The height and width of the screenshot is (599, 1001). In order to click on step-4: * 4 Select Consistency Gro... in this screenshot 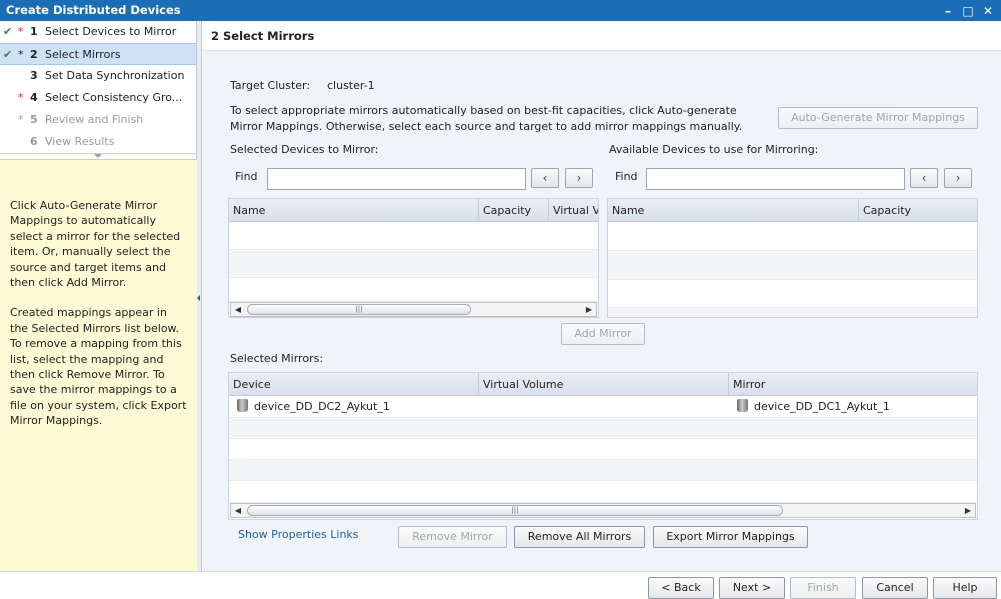, I will do `click(98, 98)`.